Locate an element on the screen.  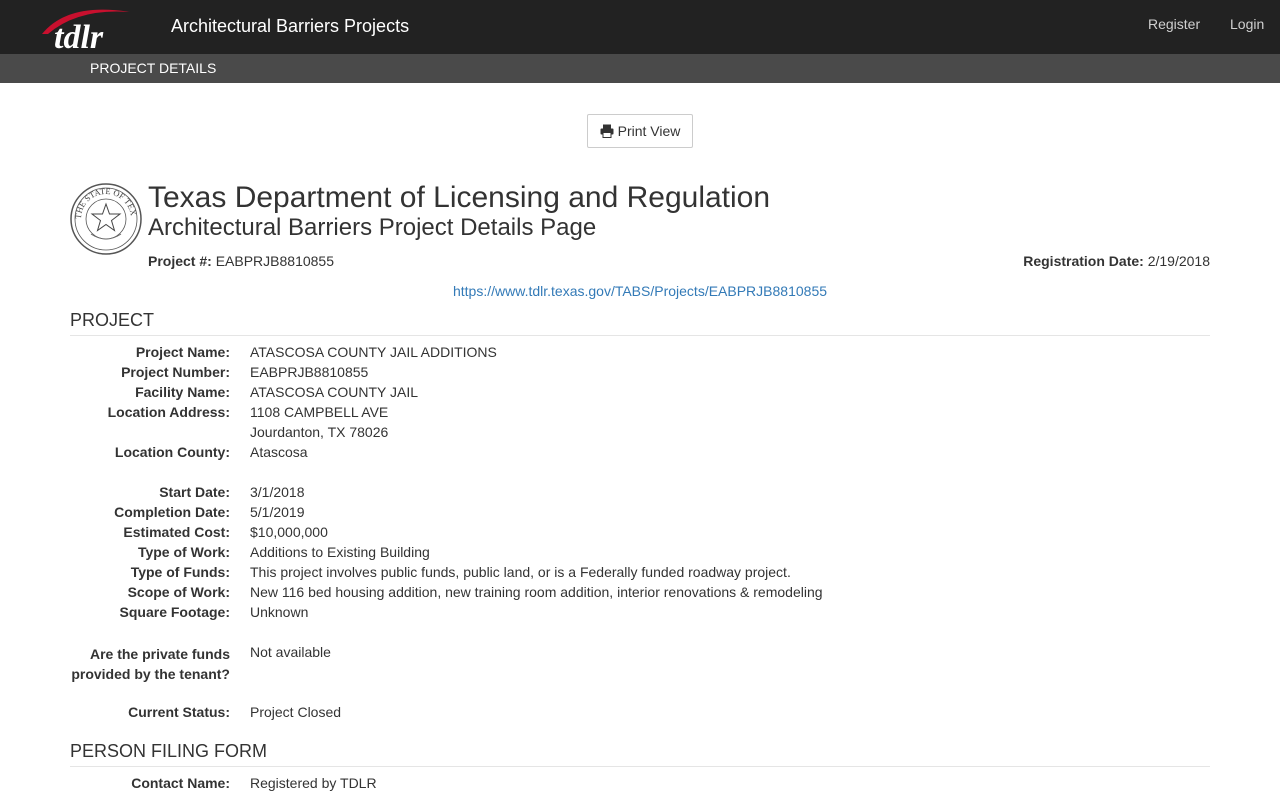
location-address-row-2: Jourdanton, TX 78026 is located at coordinates (640, 434).